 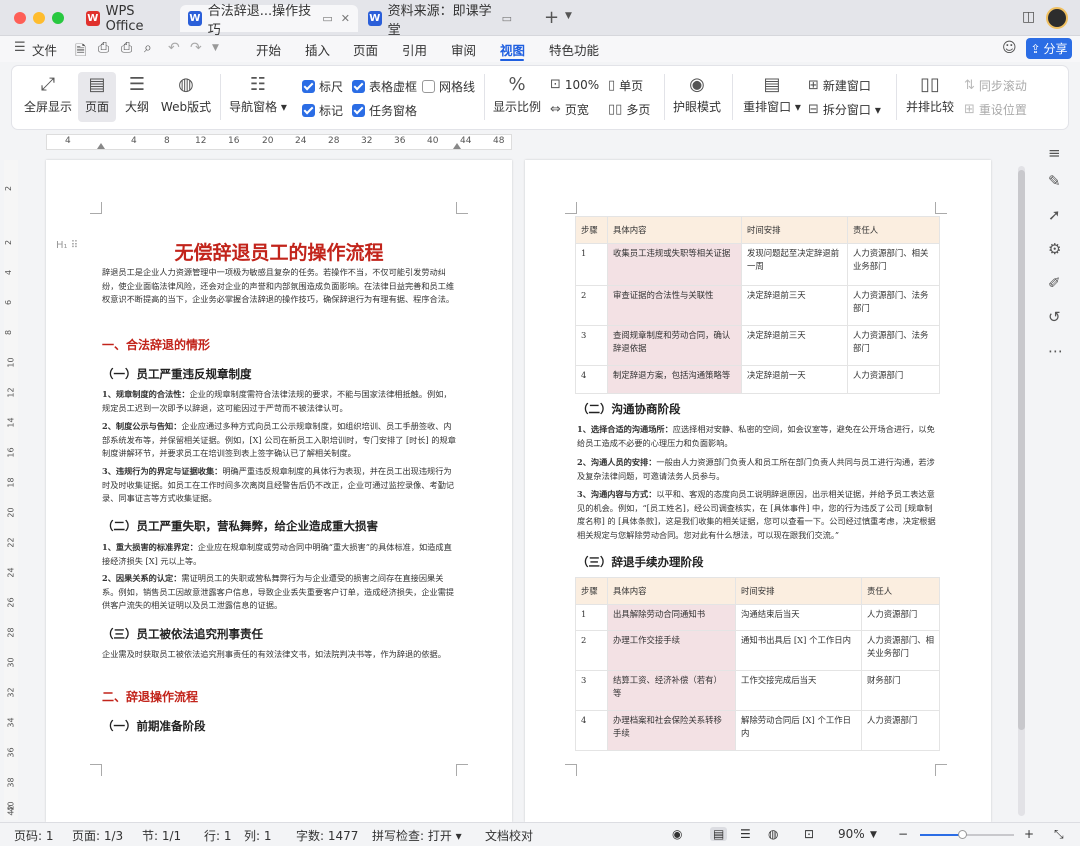 I want to click on export-pdf-icon: ⎙, so click(x=103, y=48).